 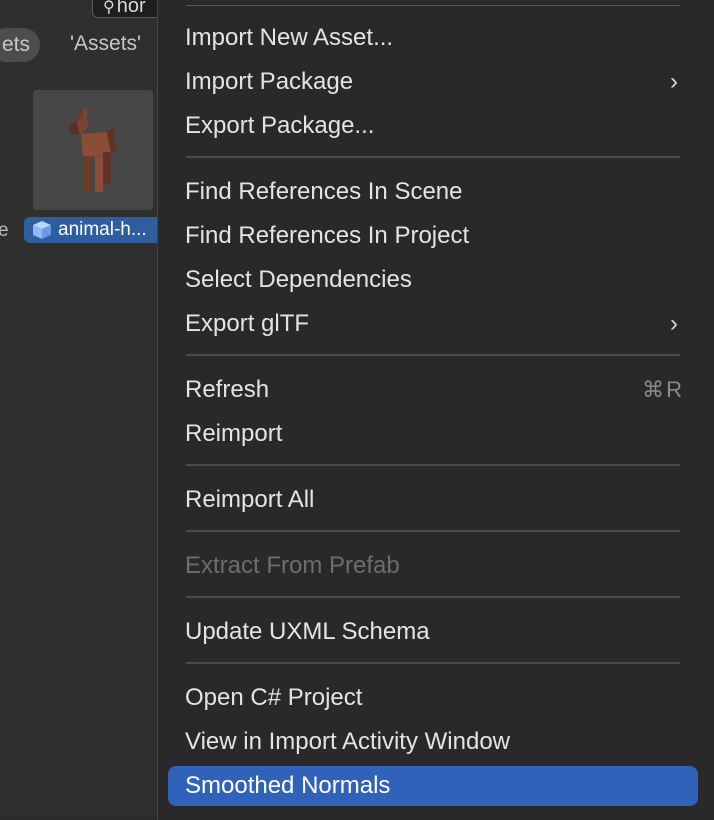 What do you see at coordinates (433, 280) in the screenshot?
I see `menu-item-select-dependencies: Select Dependencies` at bounding box center [433, 280].